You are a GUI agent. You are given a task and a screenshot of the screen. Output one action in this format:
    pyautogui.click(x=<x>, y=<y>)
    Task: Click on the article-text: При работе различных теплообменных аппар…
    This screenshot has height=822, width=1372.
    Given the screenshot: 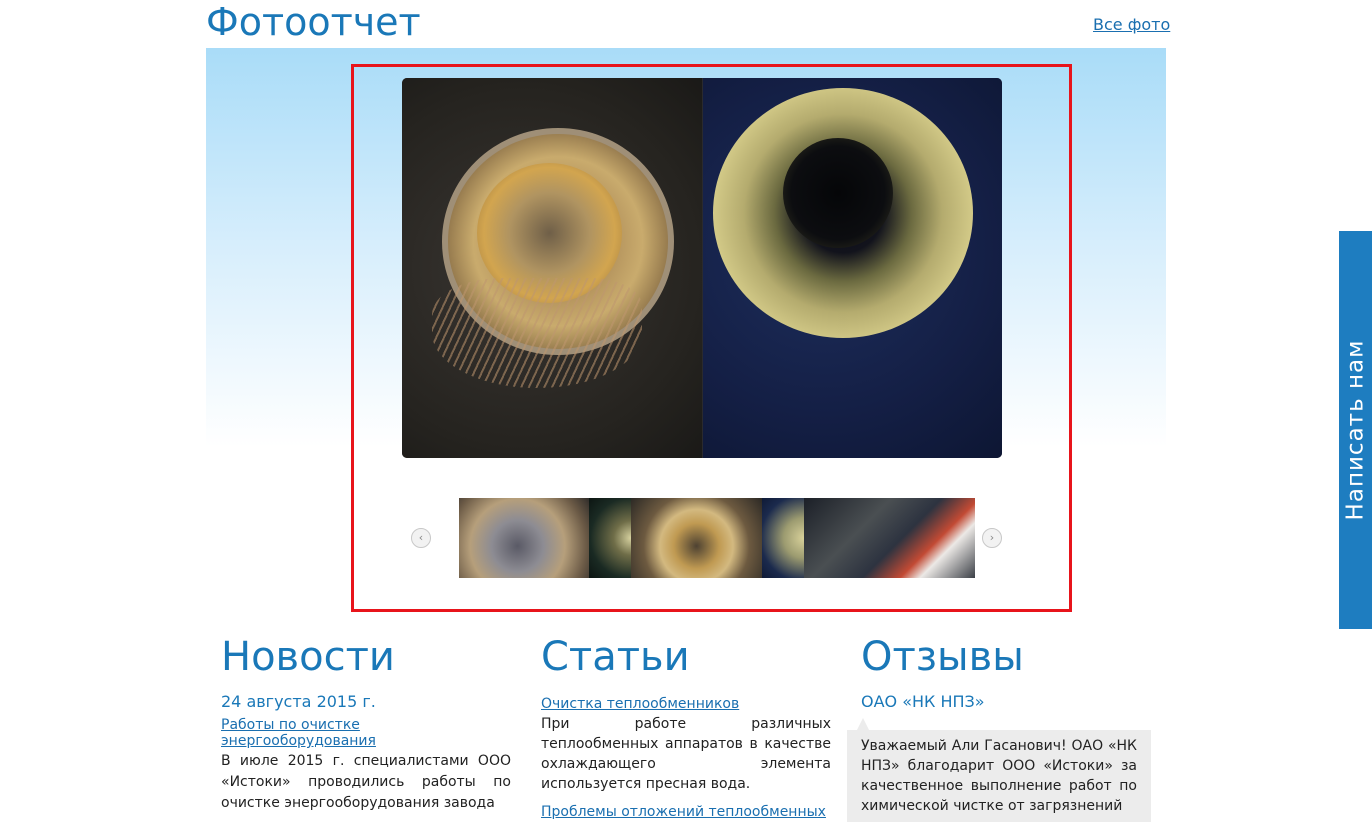 What is the action you would take?
    pyautogui.click(x=686, y=754)
    